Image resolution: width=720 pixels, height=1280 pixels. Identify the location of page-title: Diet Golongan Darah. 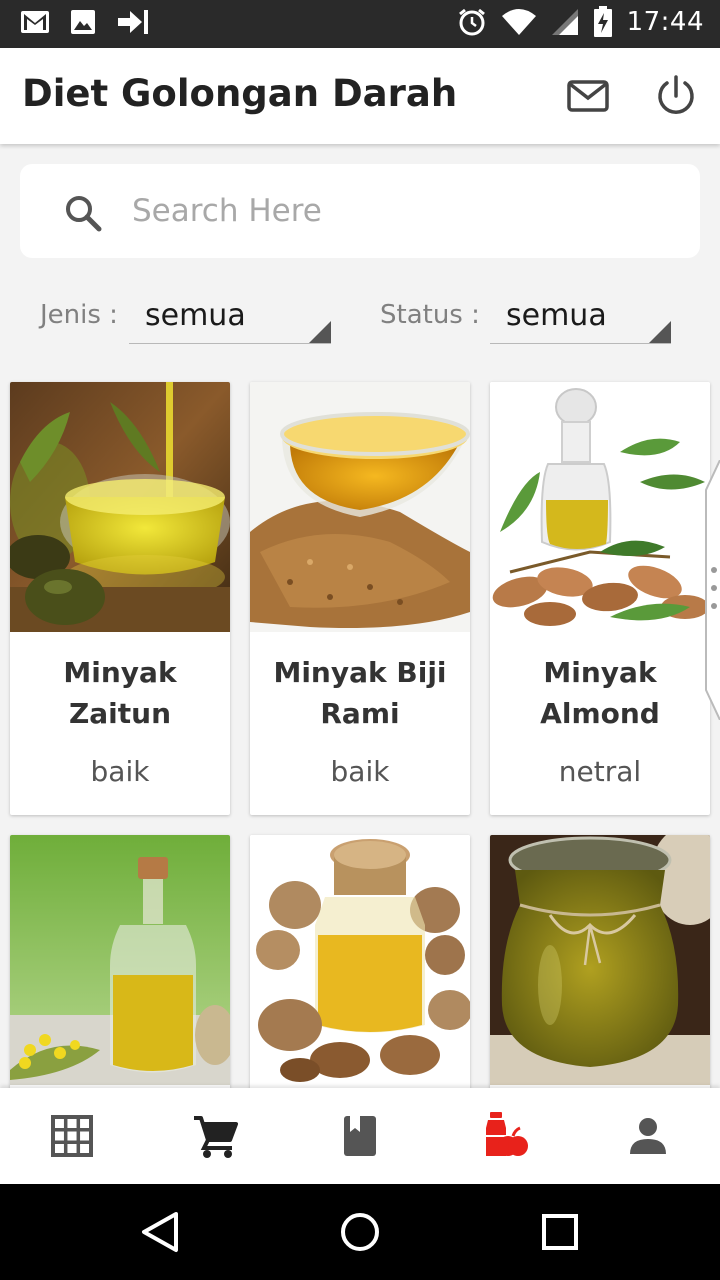
(240, 93).